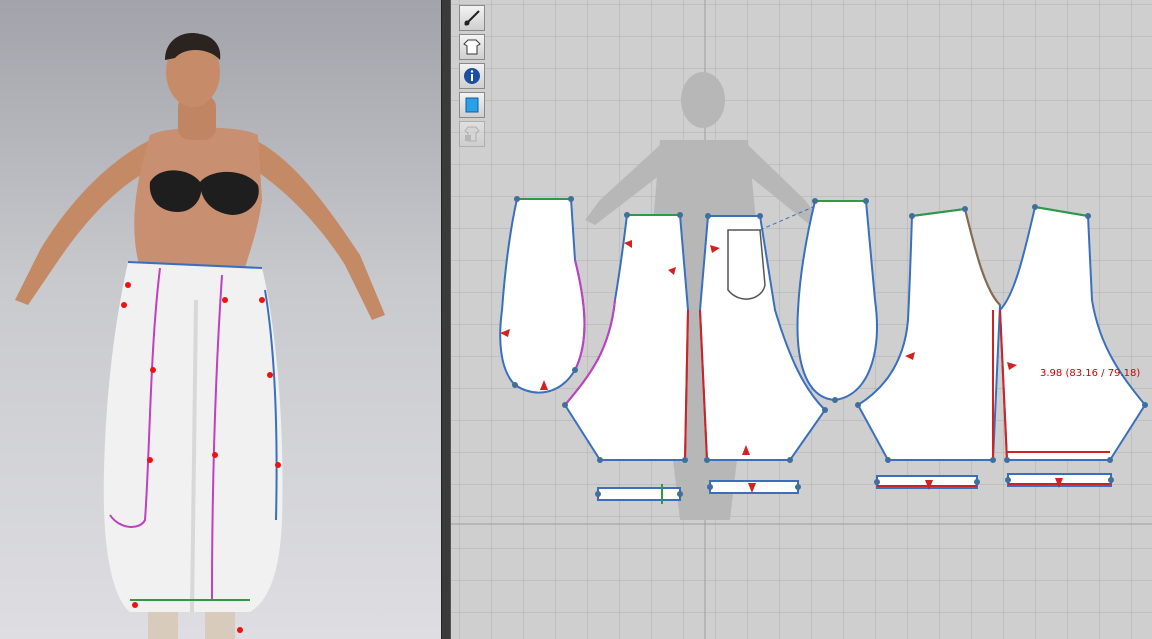  I want to click on measurement-label: 3.98 (83.16 / 79.18), so click(1090, 373).